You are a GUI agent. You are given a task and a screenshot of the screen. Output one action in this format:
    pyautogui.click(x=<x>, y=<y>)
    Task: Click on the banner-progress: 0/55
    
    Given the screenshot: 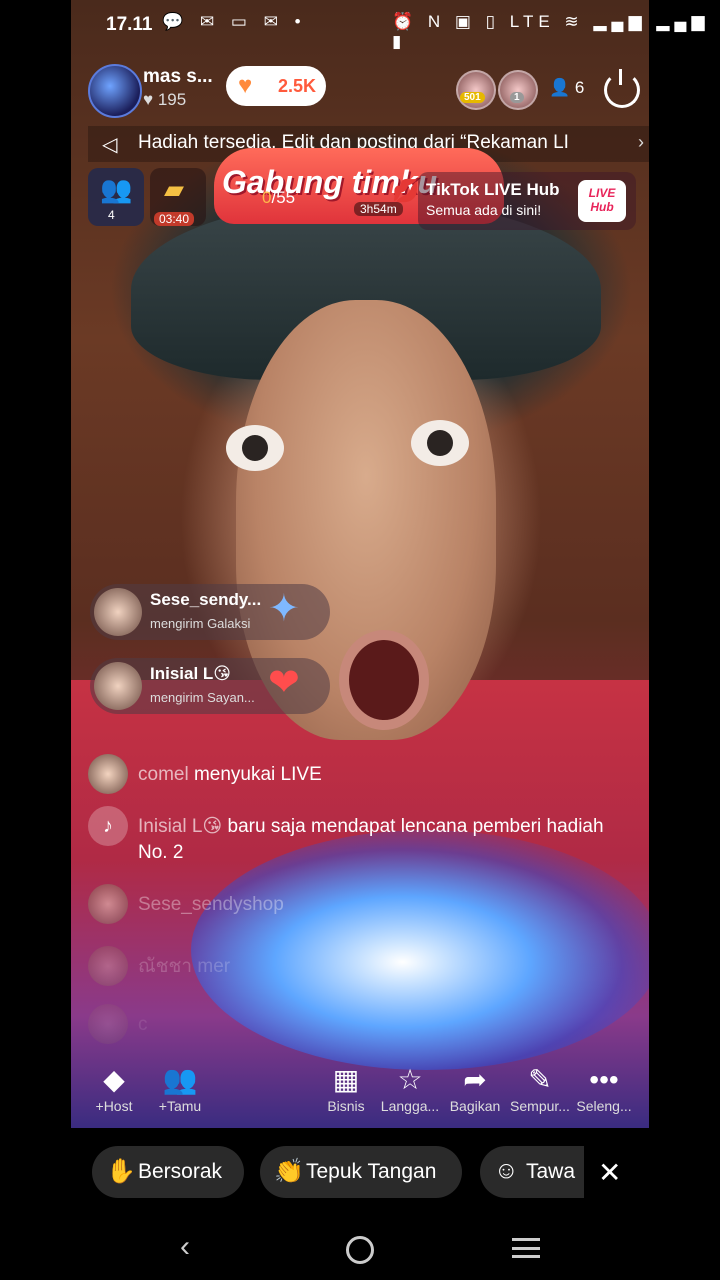 What is the action you would take?
    pyautogui.click(x=278, y=198)
    